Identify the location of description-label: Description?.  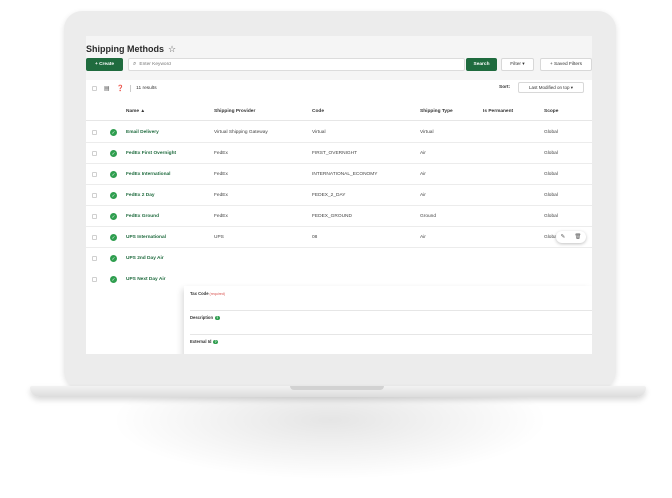
(205, 318).